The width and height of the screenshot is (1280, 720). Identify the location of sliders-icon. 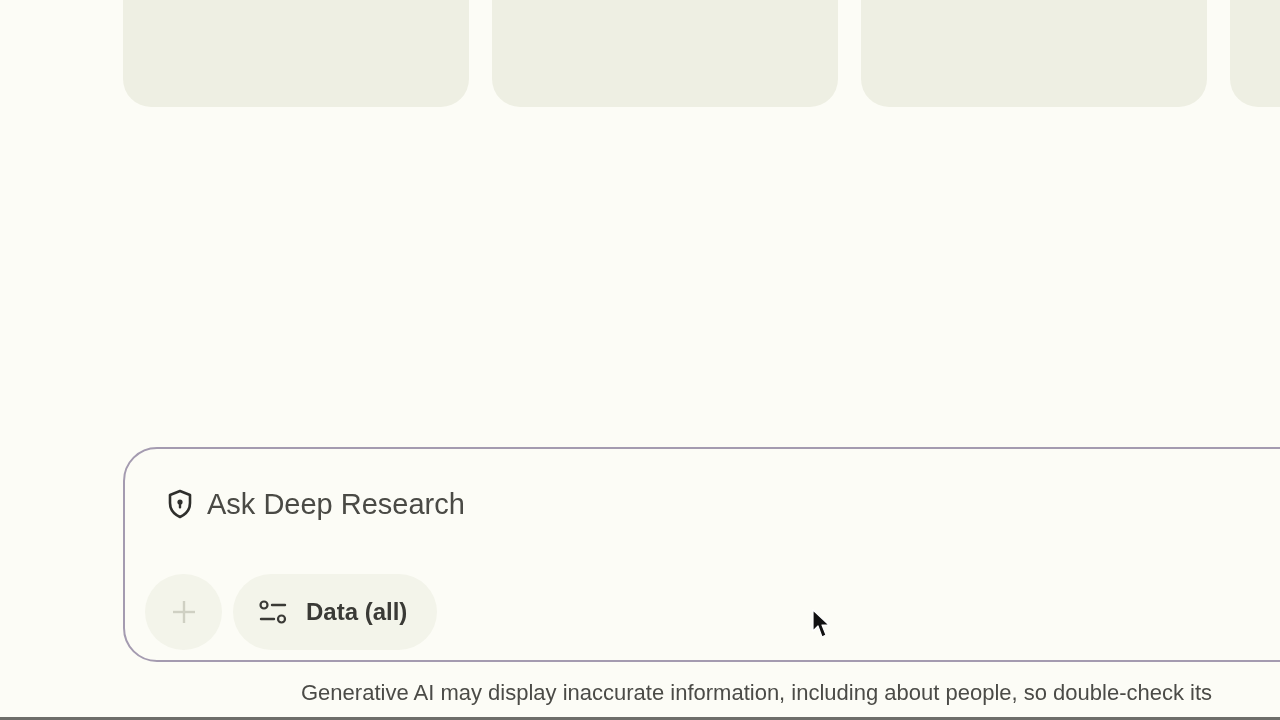
(273, 612).